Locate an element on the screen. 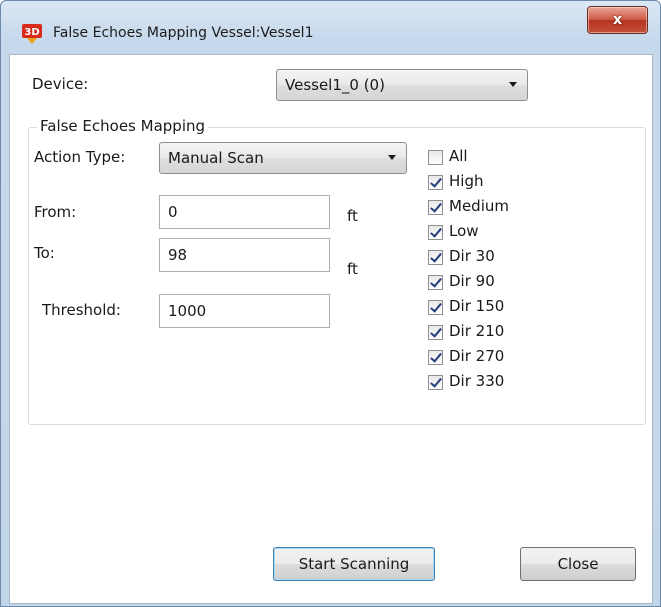 This screenshot has height=607, width=661. checkbox-label: Dir 150 is located at coordinates (477, 306).